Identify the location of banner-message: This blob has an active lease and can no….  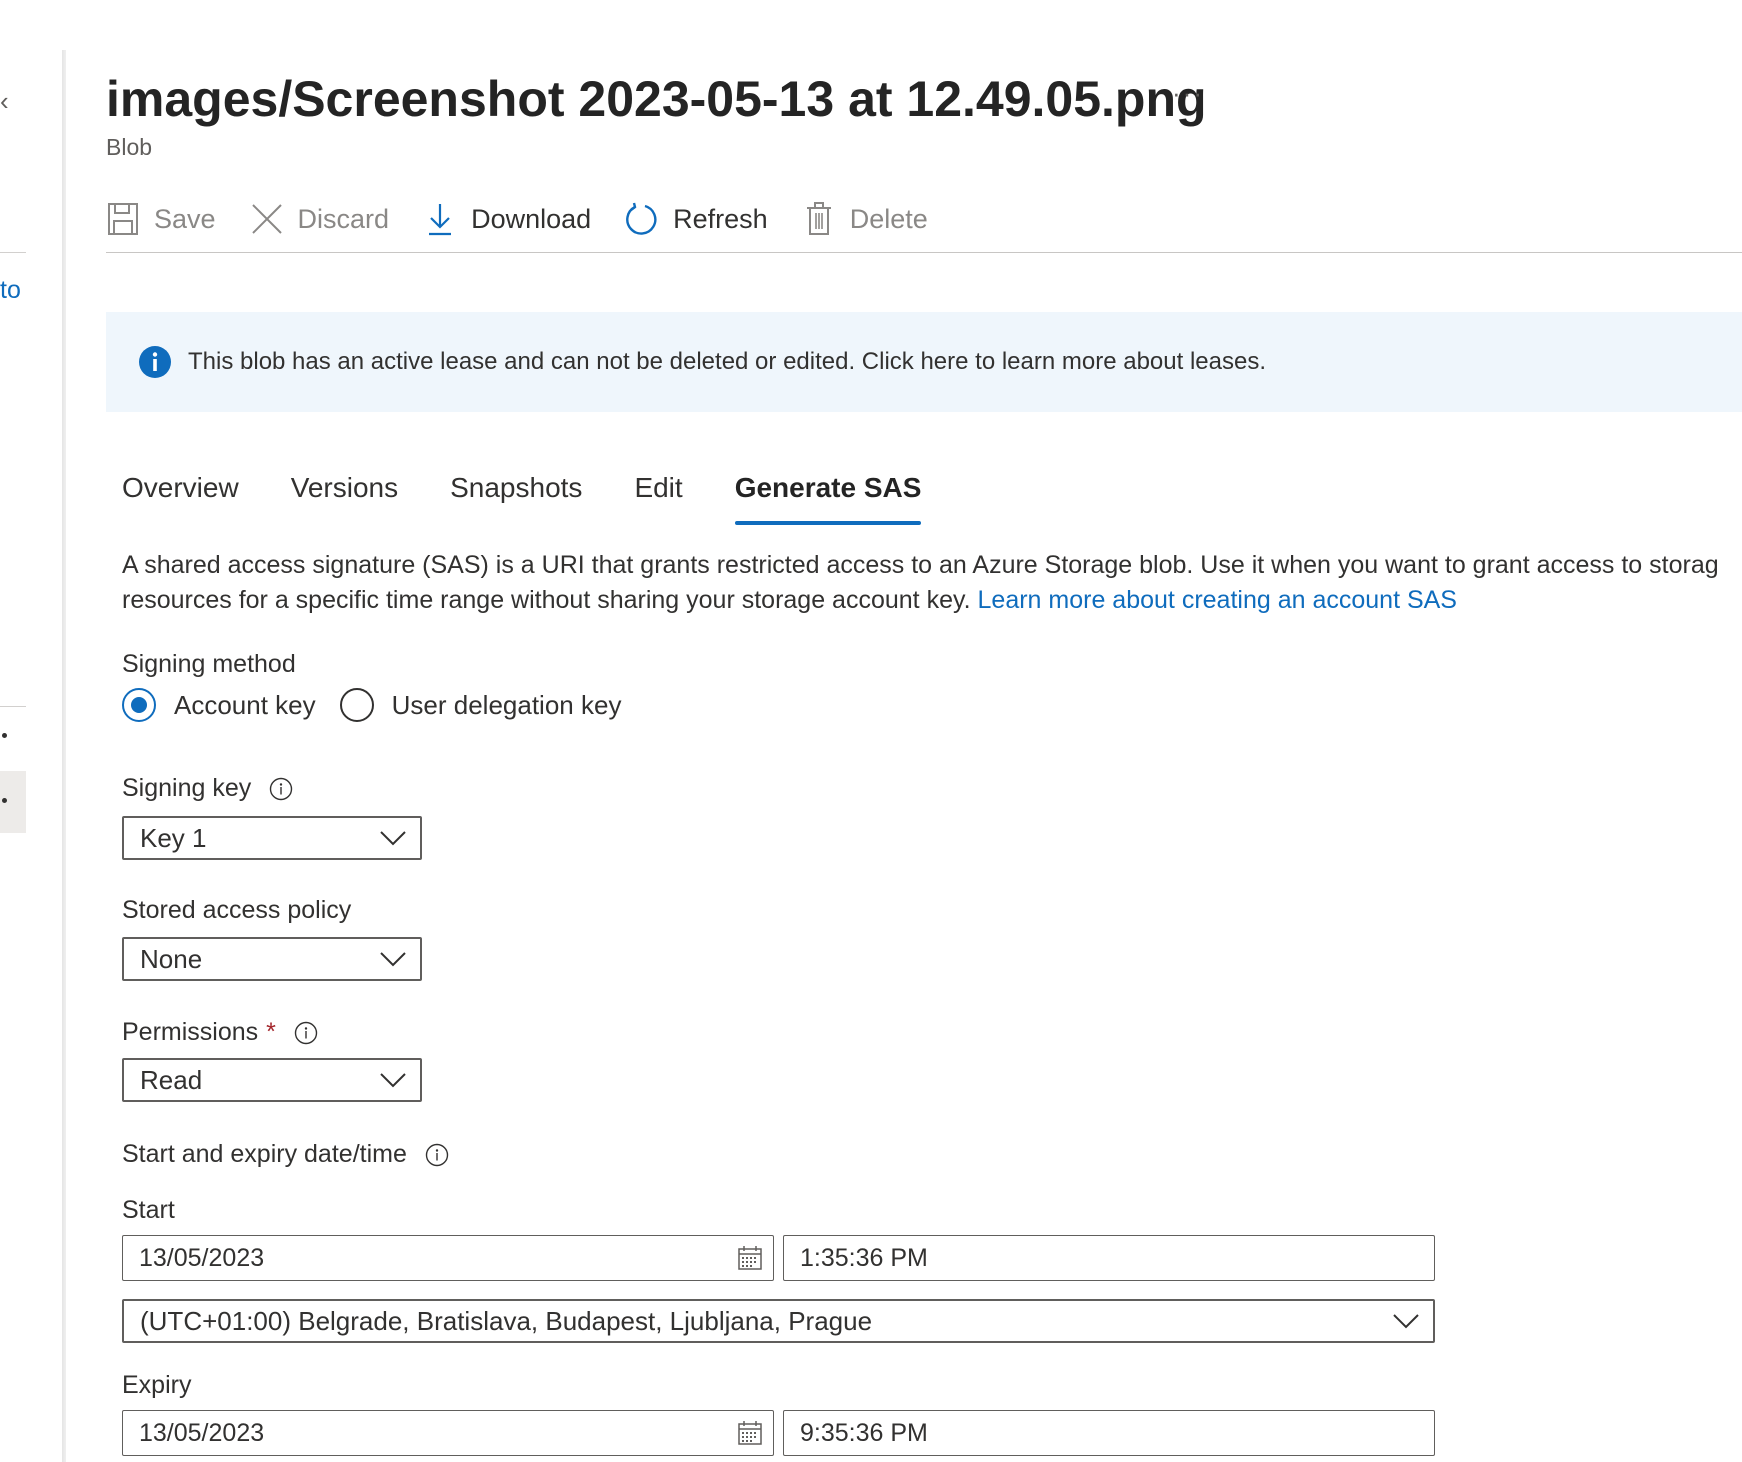
(727, 361).